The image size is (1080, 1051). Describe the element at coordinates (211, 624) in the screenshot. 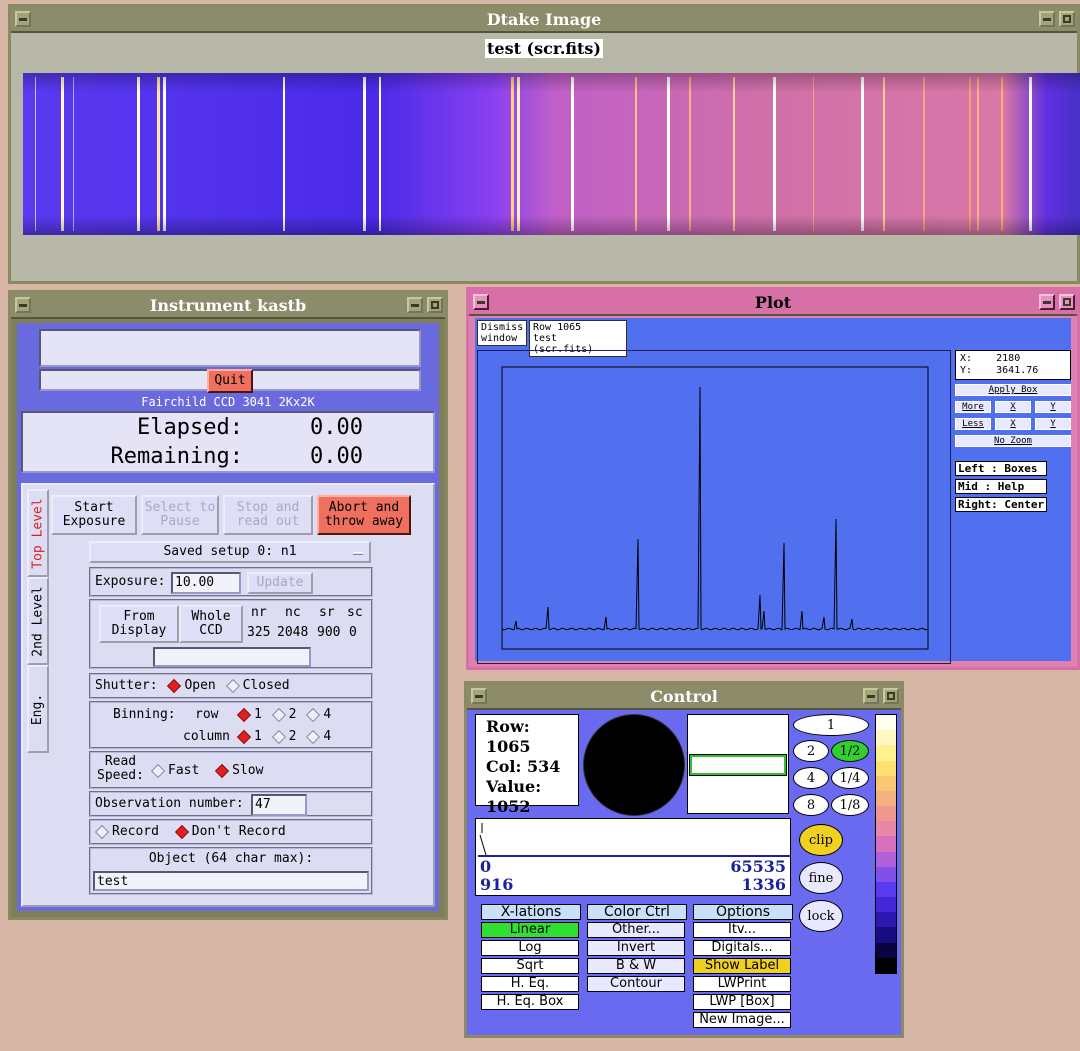

I see `whole-ccd-button: Whole CCD` at that location.